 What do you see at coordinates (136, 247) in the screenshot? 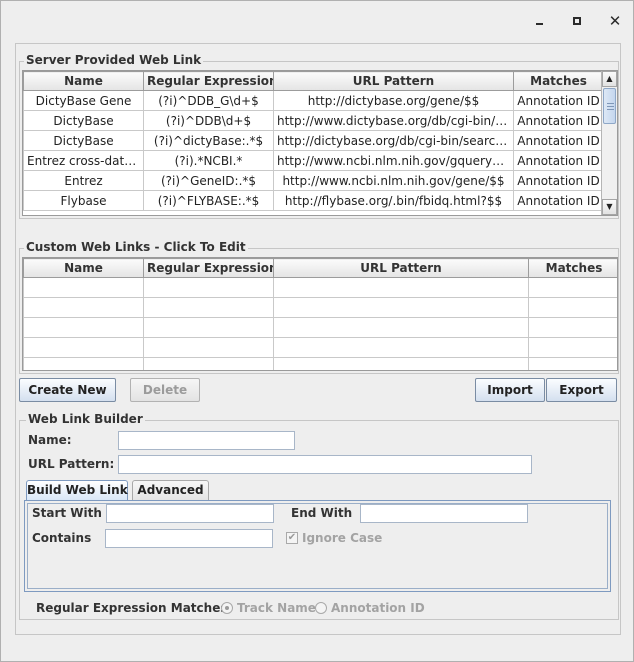
I see `custom-links-title: Custom Web Links - Click To Edit` at bounding box center [136, 247].